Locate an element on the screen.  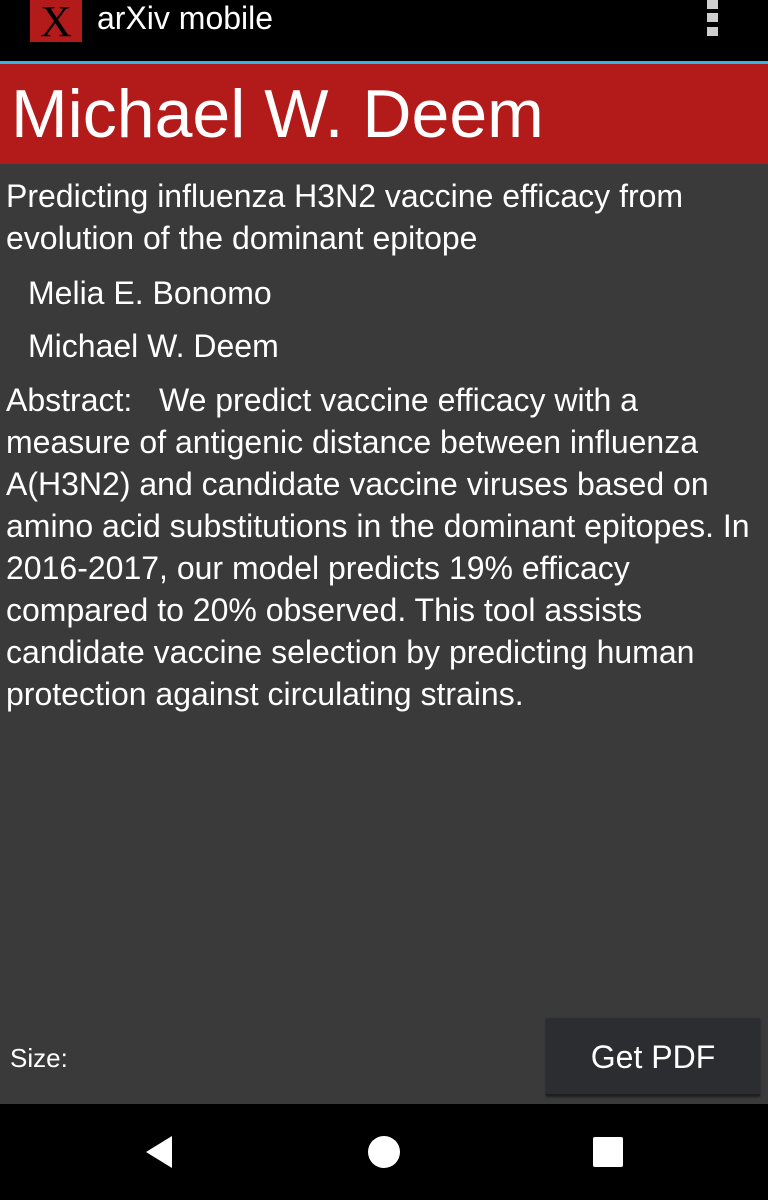
author-item: Michael W. Deem is located at coordinates (381, 346).